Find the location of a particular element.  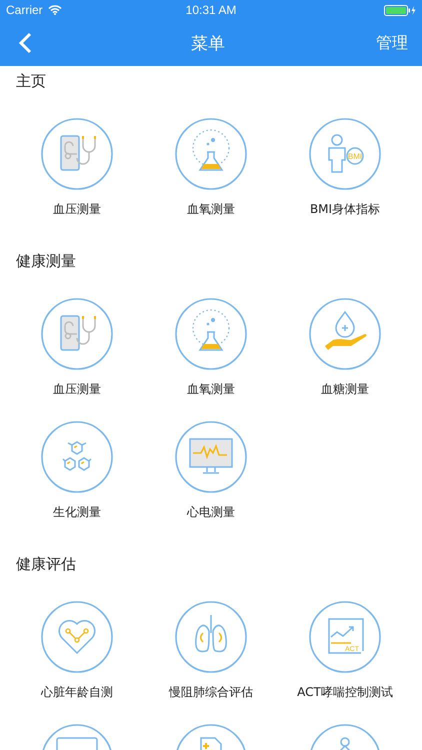

menu-item-label: ACT哮喘控制测试 is located at coordinates (345, 692).